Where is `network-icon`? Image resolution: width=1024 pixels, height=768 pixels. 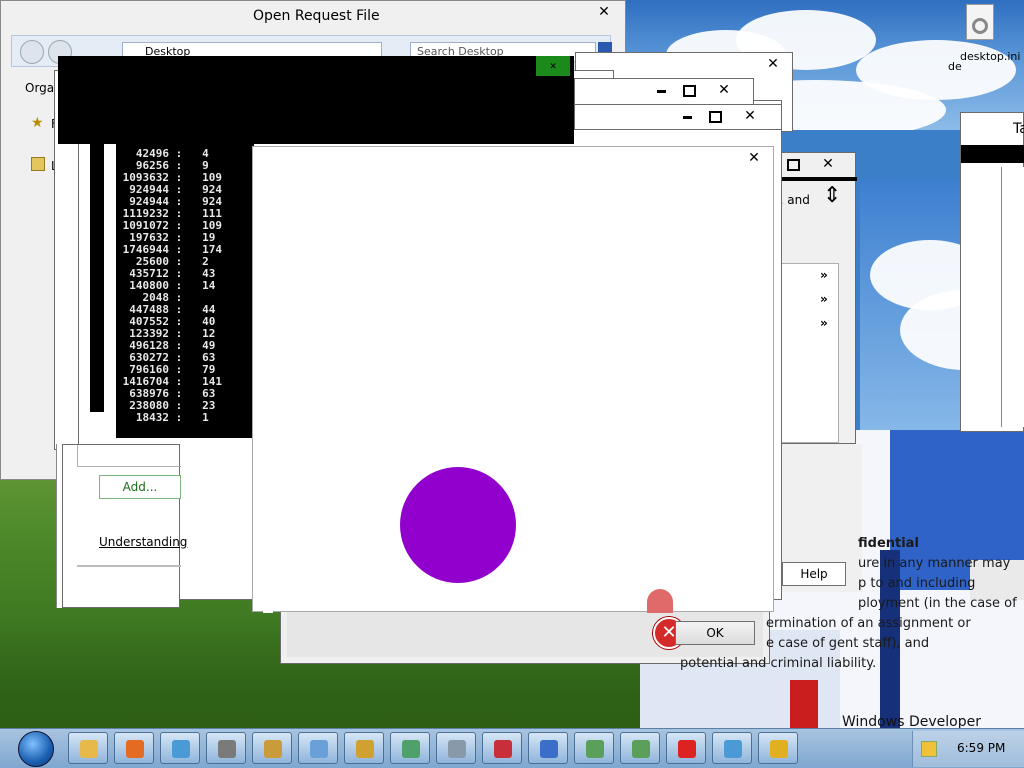 network-icon is located at coordinates (227, 749).